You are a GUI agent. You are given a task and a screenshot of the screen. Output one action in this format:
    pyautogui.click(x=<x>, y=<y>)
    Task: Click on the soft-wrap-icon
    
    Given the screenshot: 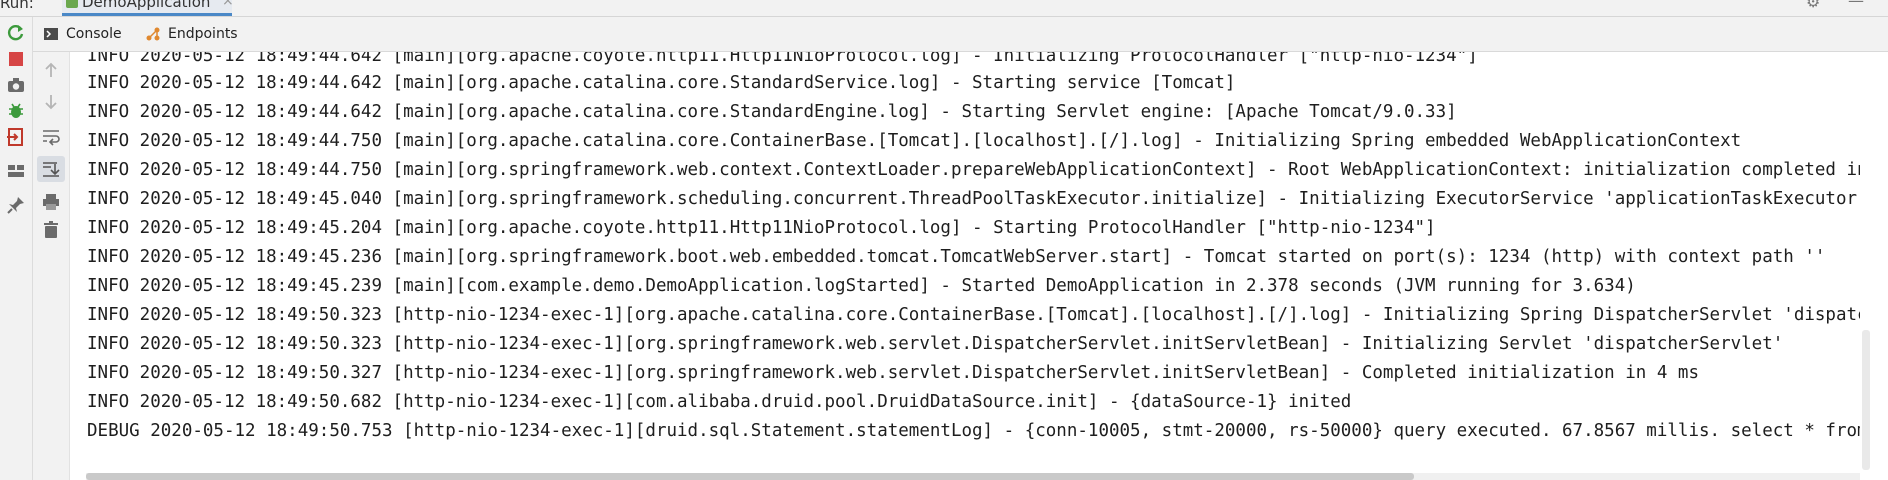 What is the action you would take?
    pyautogui.click(x=51, y=136)
    